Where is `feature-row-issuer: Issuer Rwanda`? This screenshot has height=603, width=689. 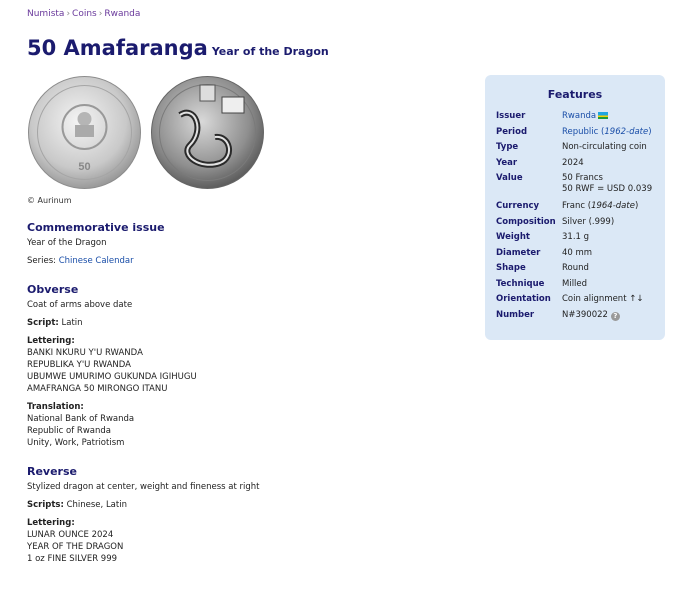
feature-row-issuer: Issuer Rwanda is located at coordinates (578, 116).